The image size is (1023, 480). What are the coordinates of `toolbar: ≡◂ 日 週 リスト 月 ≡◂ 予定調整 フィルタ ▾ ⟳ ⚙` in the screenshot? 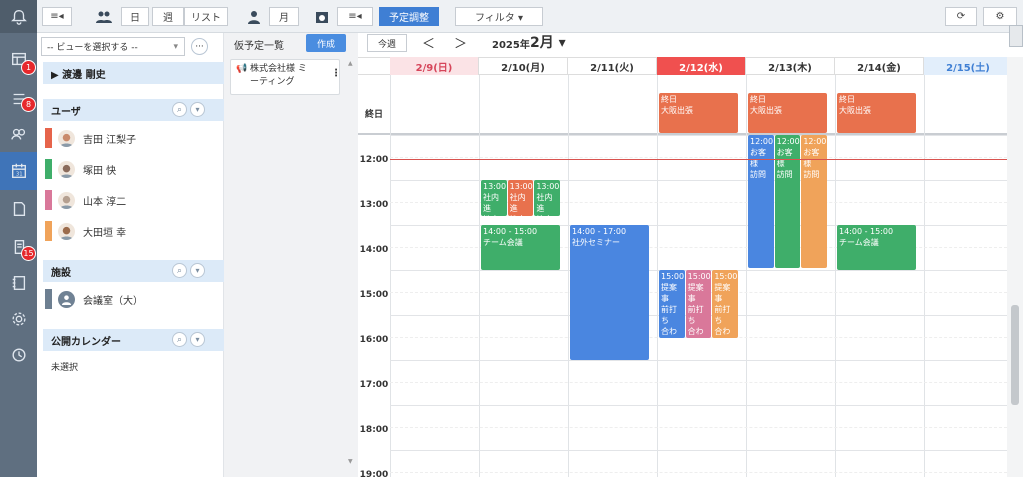 It's located at (530, 16).